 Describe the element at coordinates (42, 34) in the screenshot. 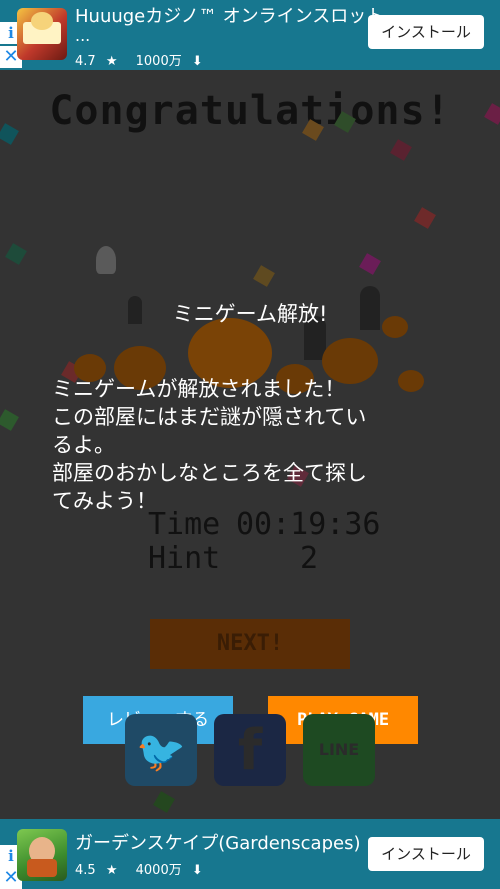

I see `casino-app-icon` at that location.